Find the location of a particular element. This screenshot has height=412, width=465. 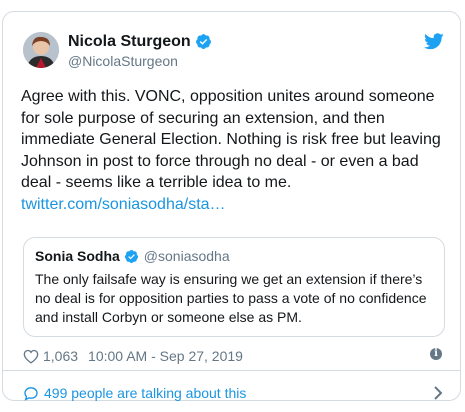

author-name: Nicola Sturgeon is located at coordinates (129, 41).